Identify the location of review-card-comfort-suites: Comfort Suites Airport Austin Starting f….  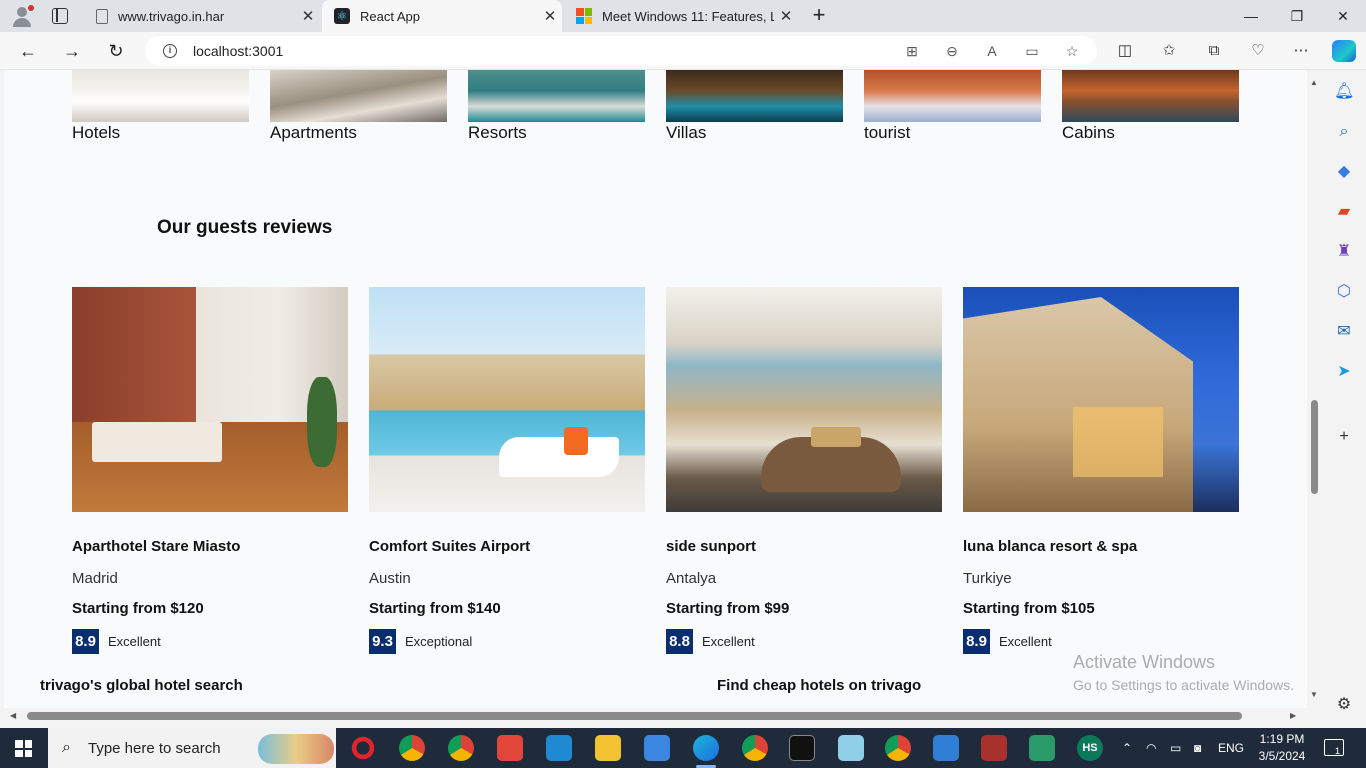
(507, 470).